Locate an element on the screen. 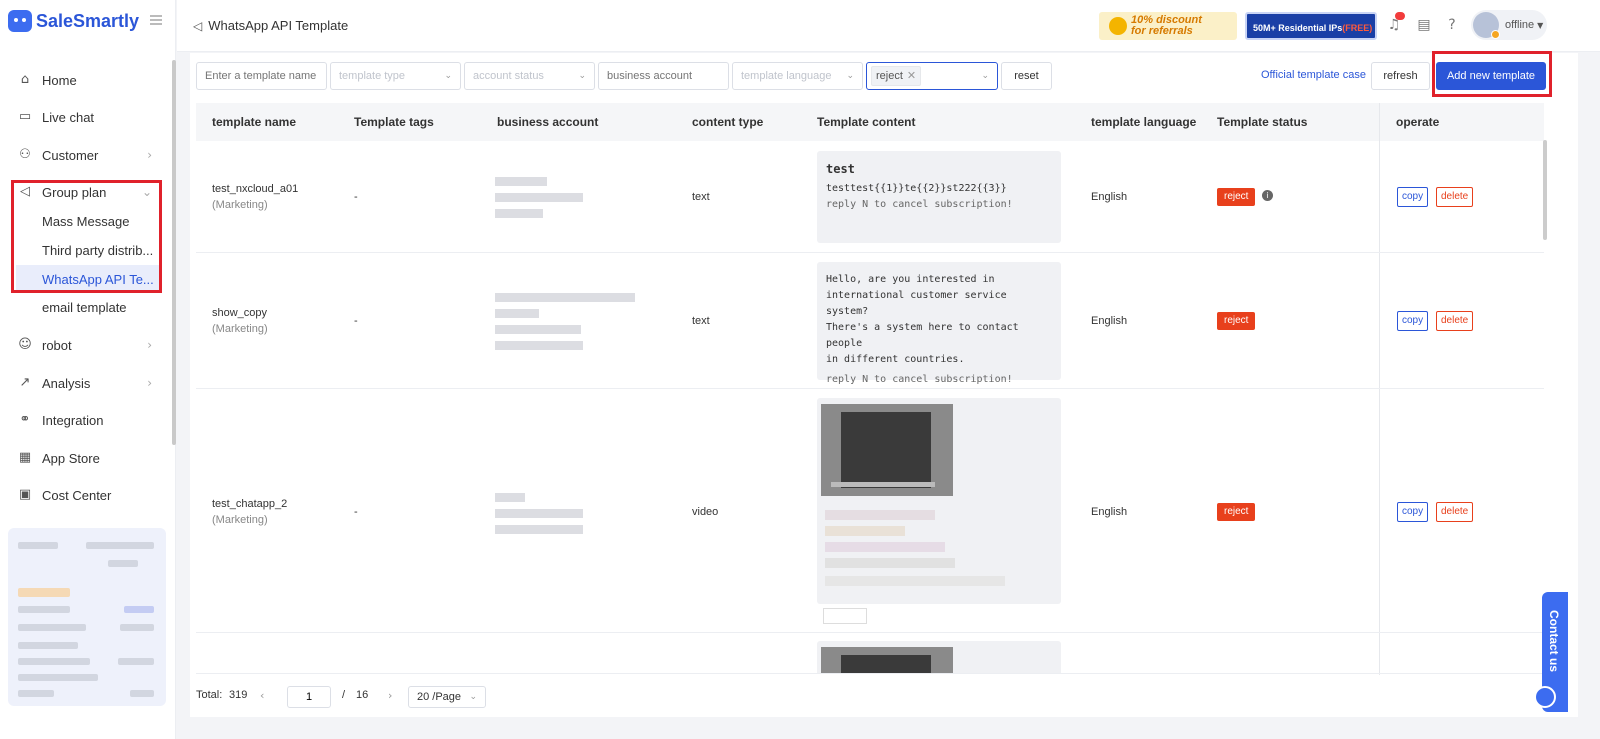 The image size is (1600, 739). account-status-select: account status ⌄ is located at coordinates (529, 76).